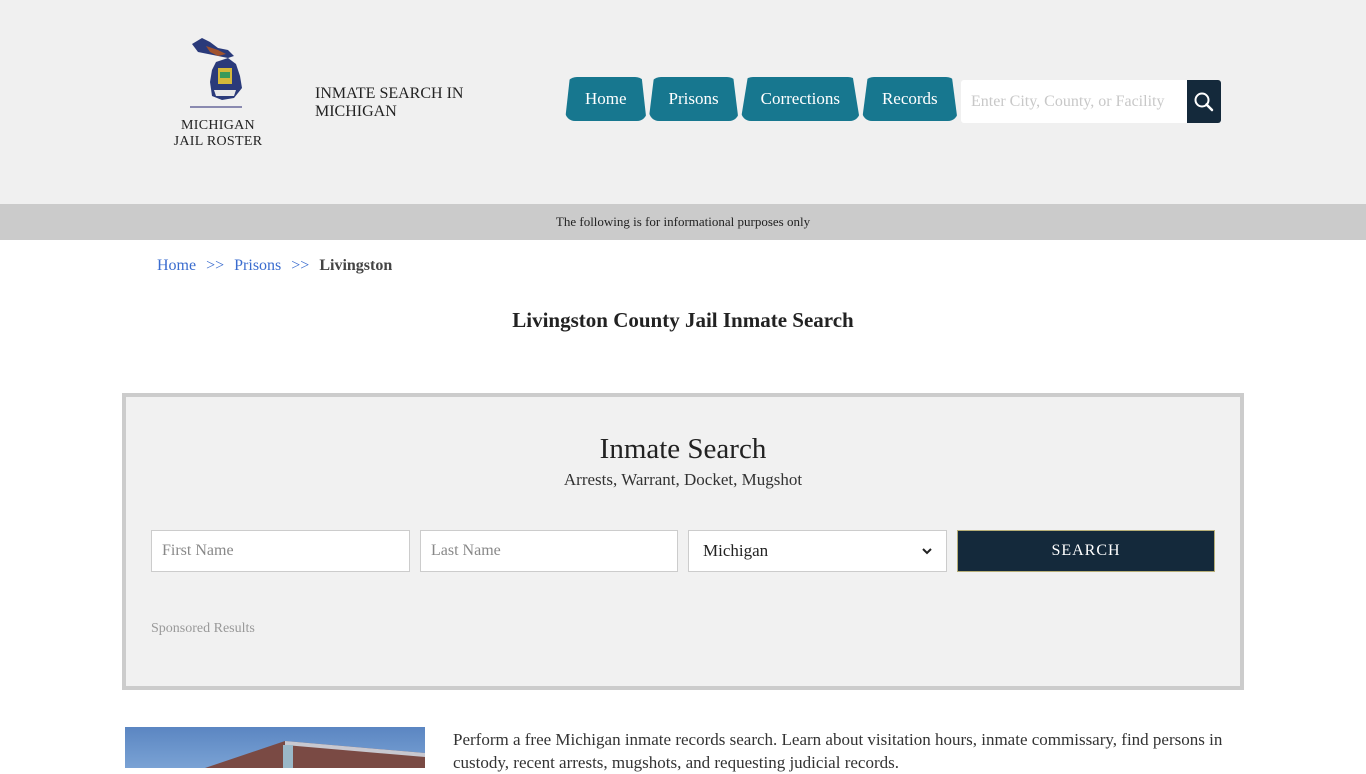 The width and height of the screenshot is (1366, 774). I want to click on page-title: Livingston County Jail Inmate Search, so click(683, 320).